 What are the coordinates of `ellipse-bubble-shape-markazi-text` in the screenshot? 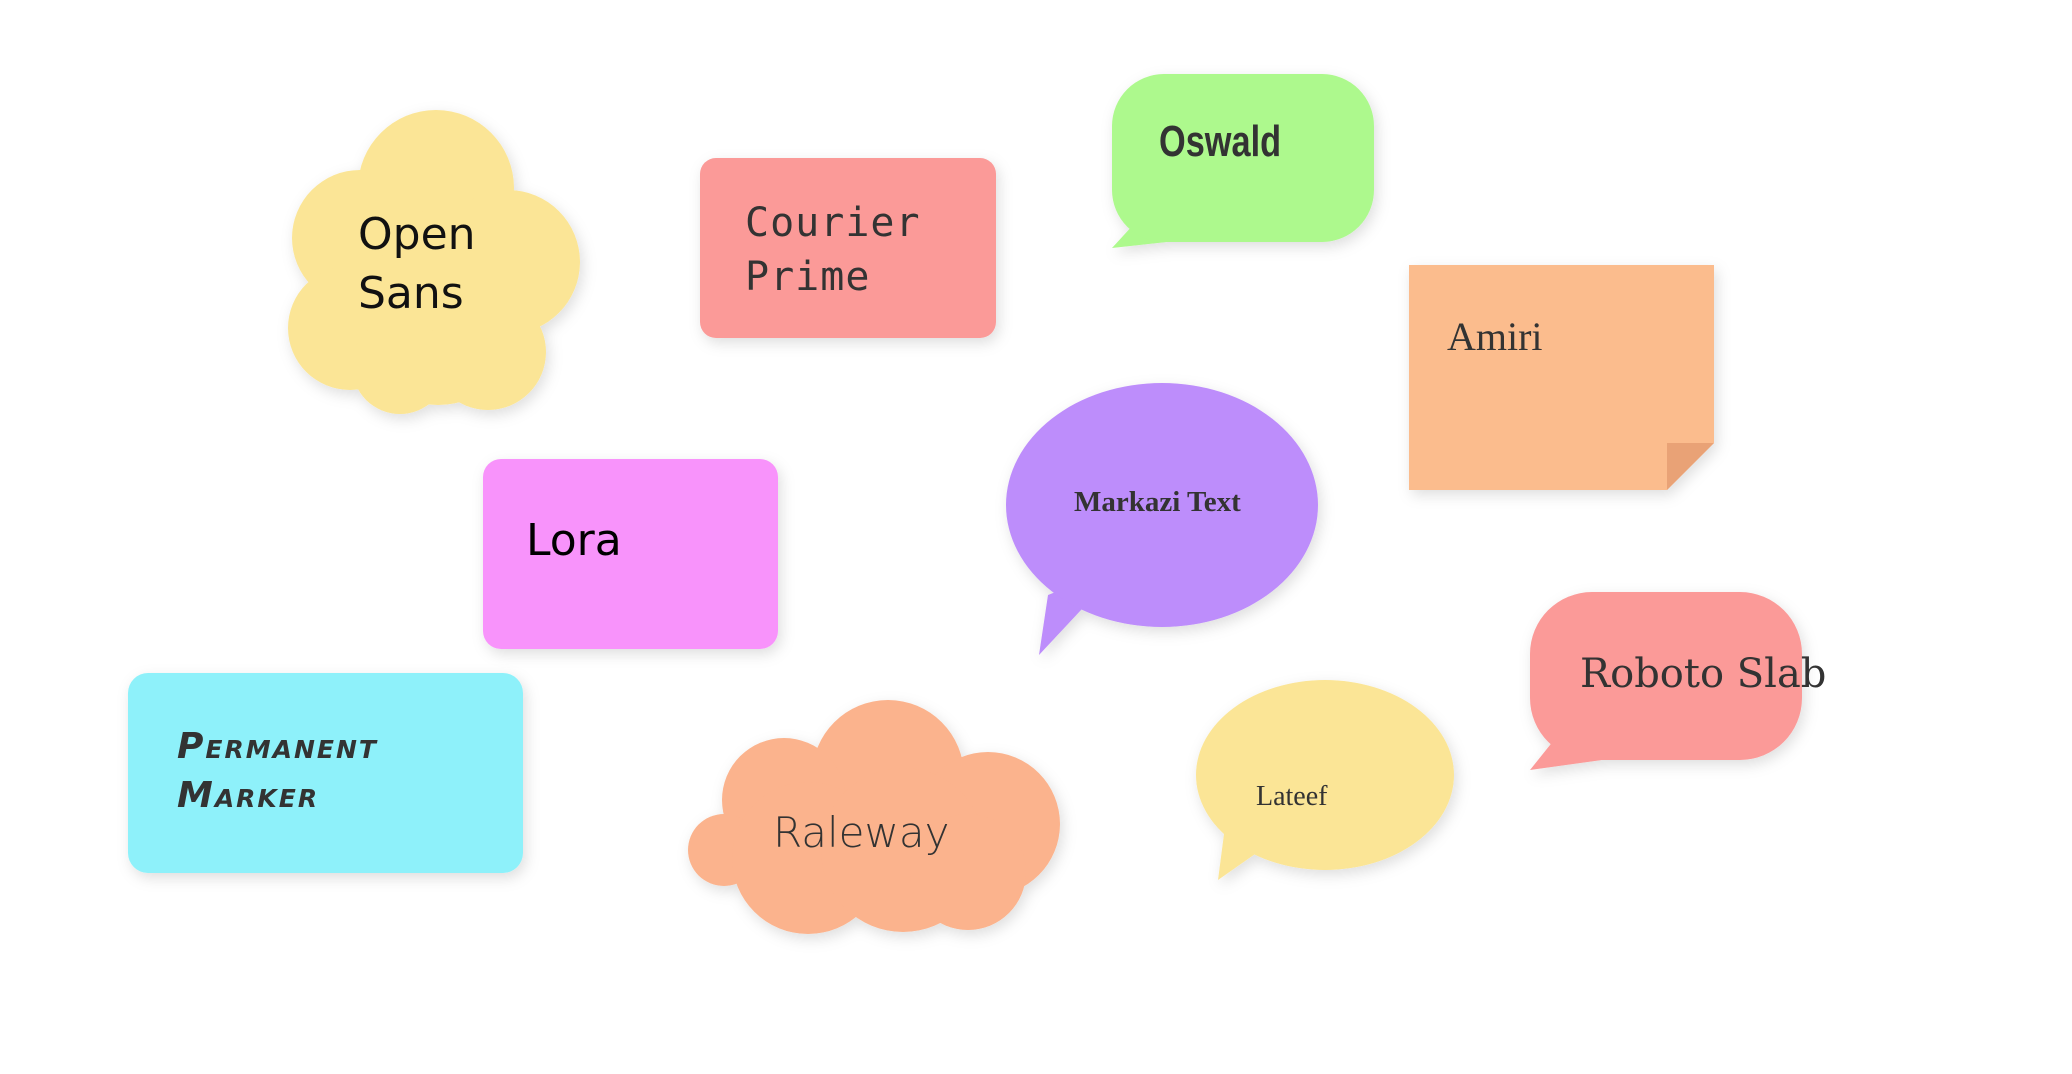 It's located at (1162, 519).